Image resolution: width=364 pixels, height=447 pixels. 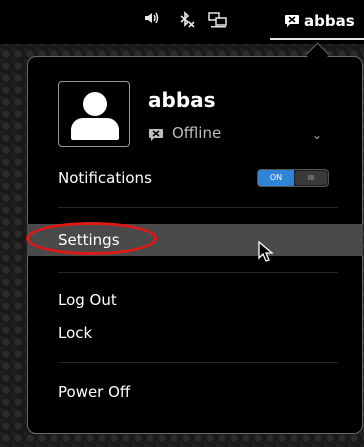 What do you see at coordinates (218, 22) in the screenshot?
I see `network-icon` at bounding box center [218, 22].